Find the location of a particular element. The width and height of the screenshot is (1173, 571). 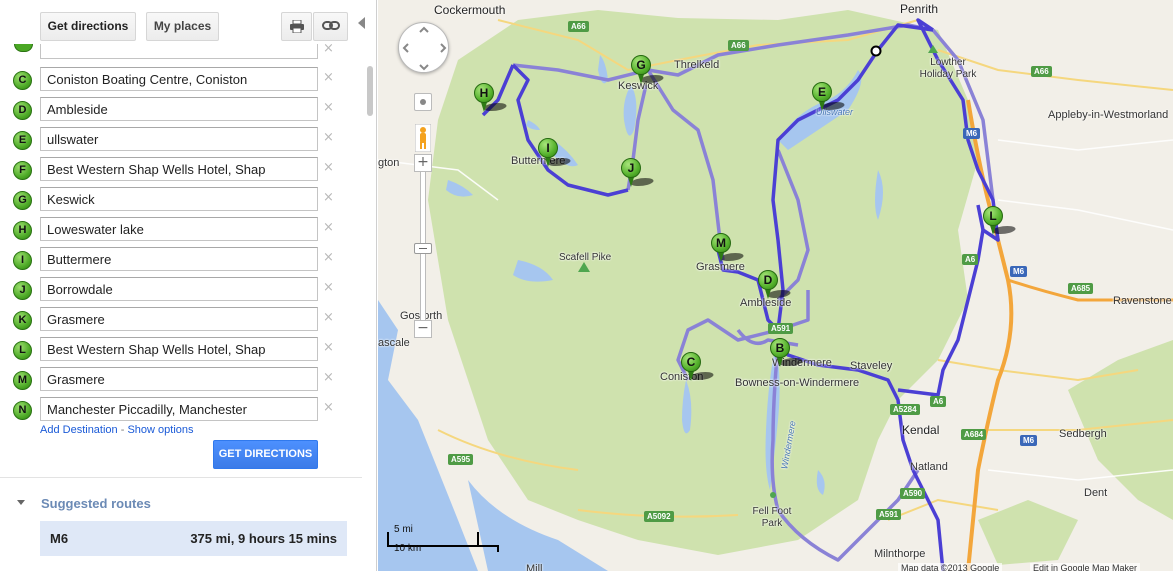

map-pin-icon: J is located at coordinates (631, 168).